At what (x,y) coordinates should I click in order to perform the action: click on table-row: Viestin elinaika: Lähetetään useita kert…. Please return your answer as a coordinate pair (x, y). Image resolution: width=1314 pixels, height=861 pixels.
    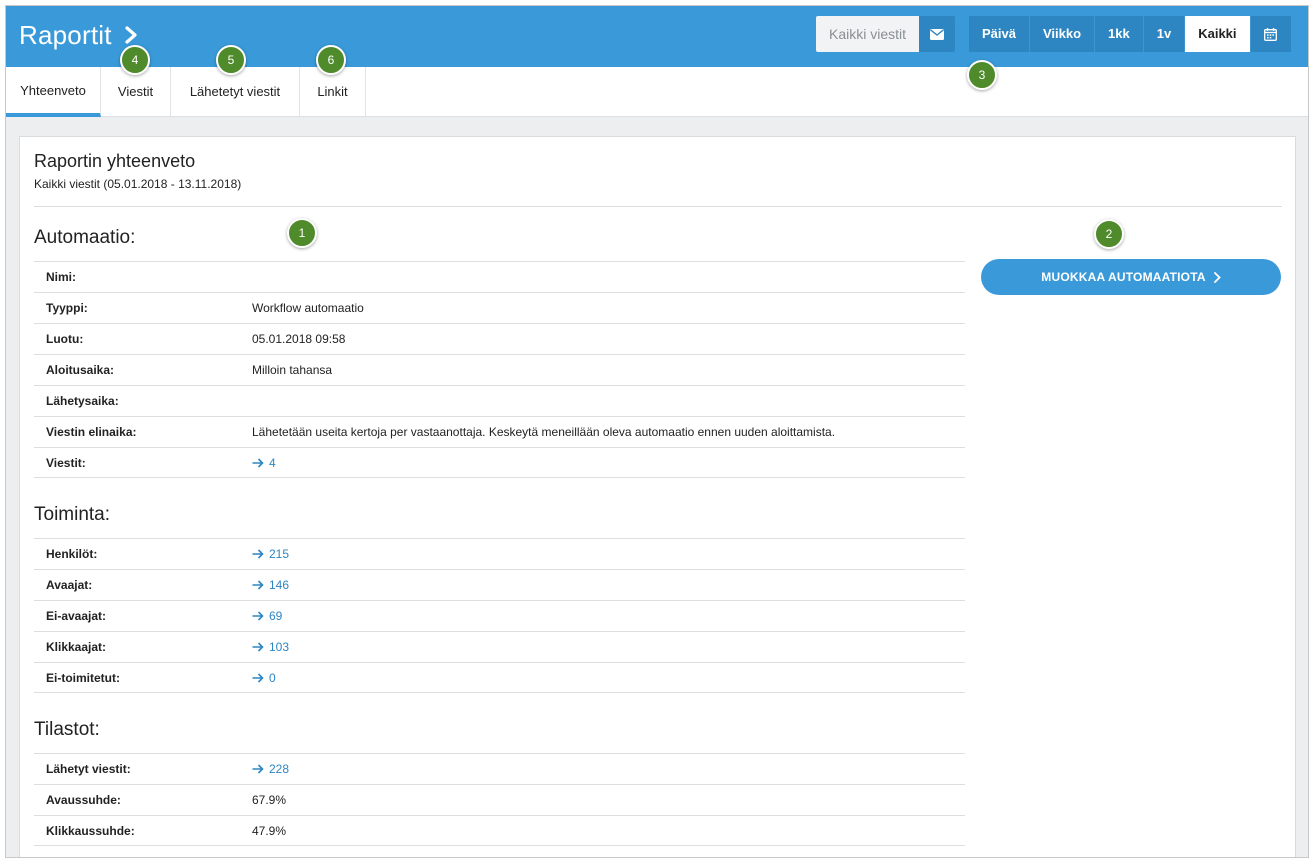
    Looking at the image, I should click on (499, 431).